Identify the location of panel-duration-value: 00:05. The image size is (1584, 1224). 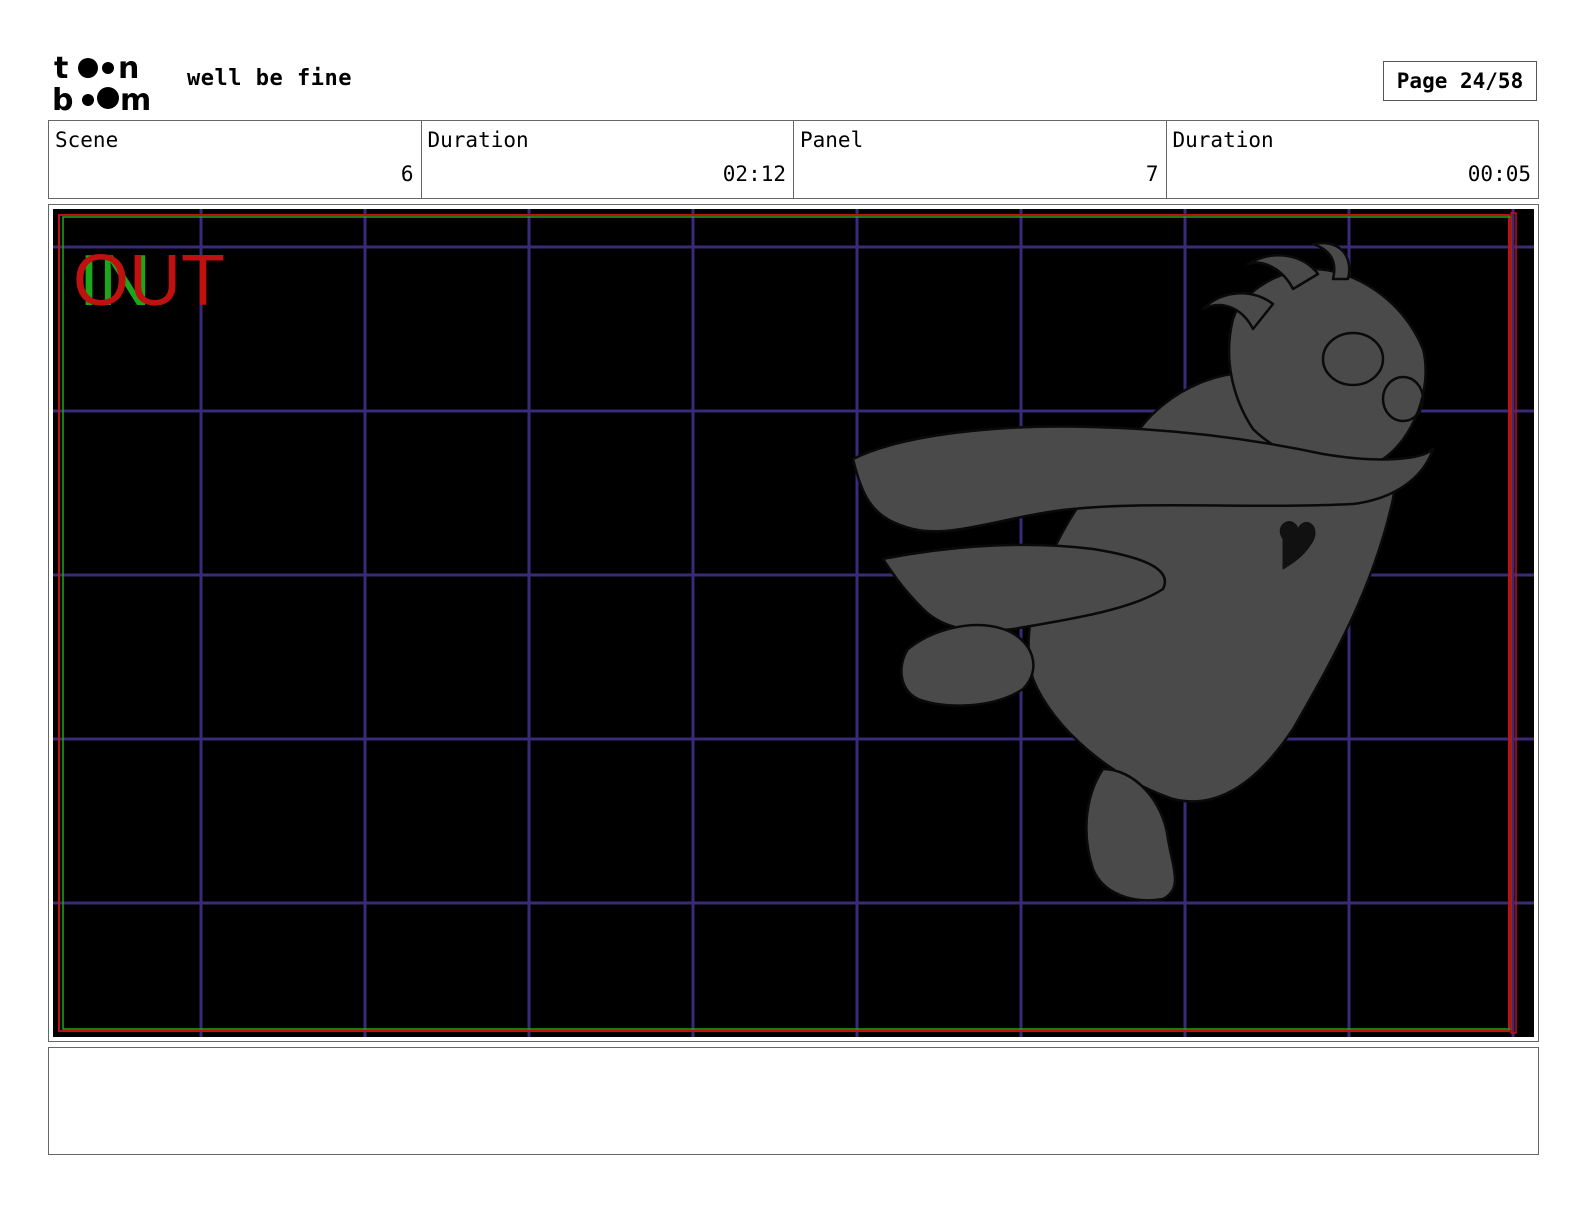
(1499, 174).